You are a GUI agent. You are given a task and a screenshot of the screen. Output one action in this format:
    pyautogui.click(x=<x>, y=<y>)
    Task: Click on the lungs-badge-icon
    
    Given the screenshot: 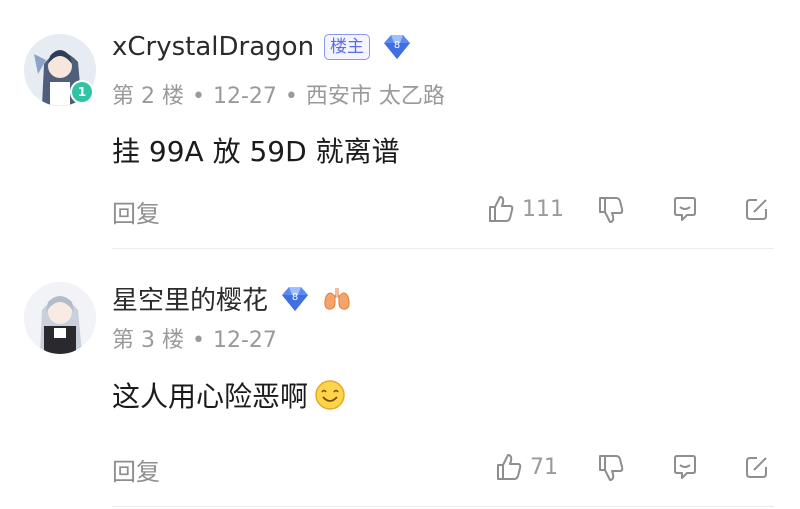 What is the action you would take?
    pyautogui.click(x=337, y=298)
    